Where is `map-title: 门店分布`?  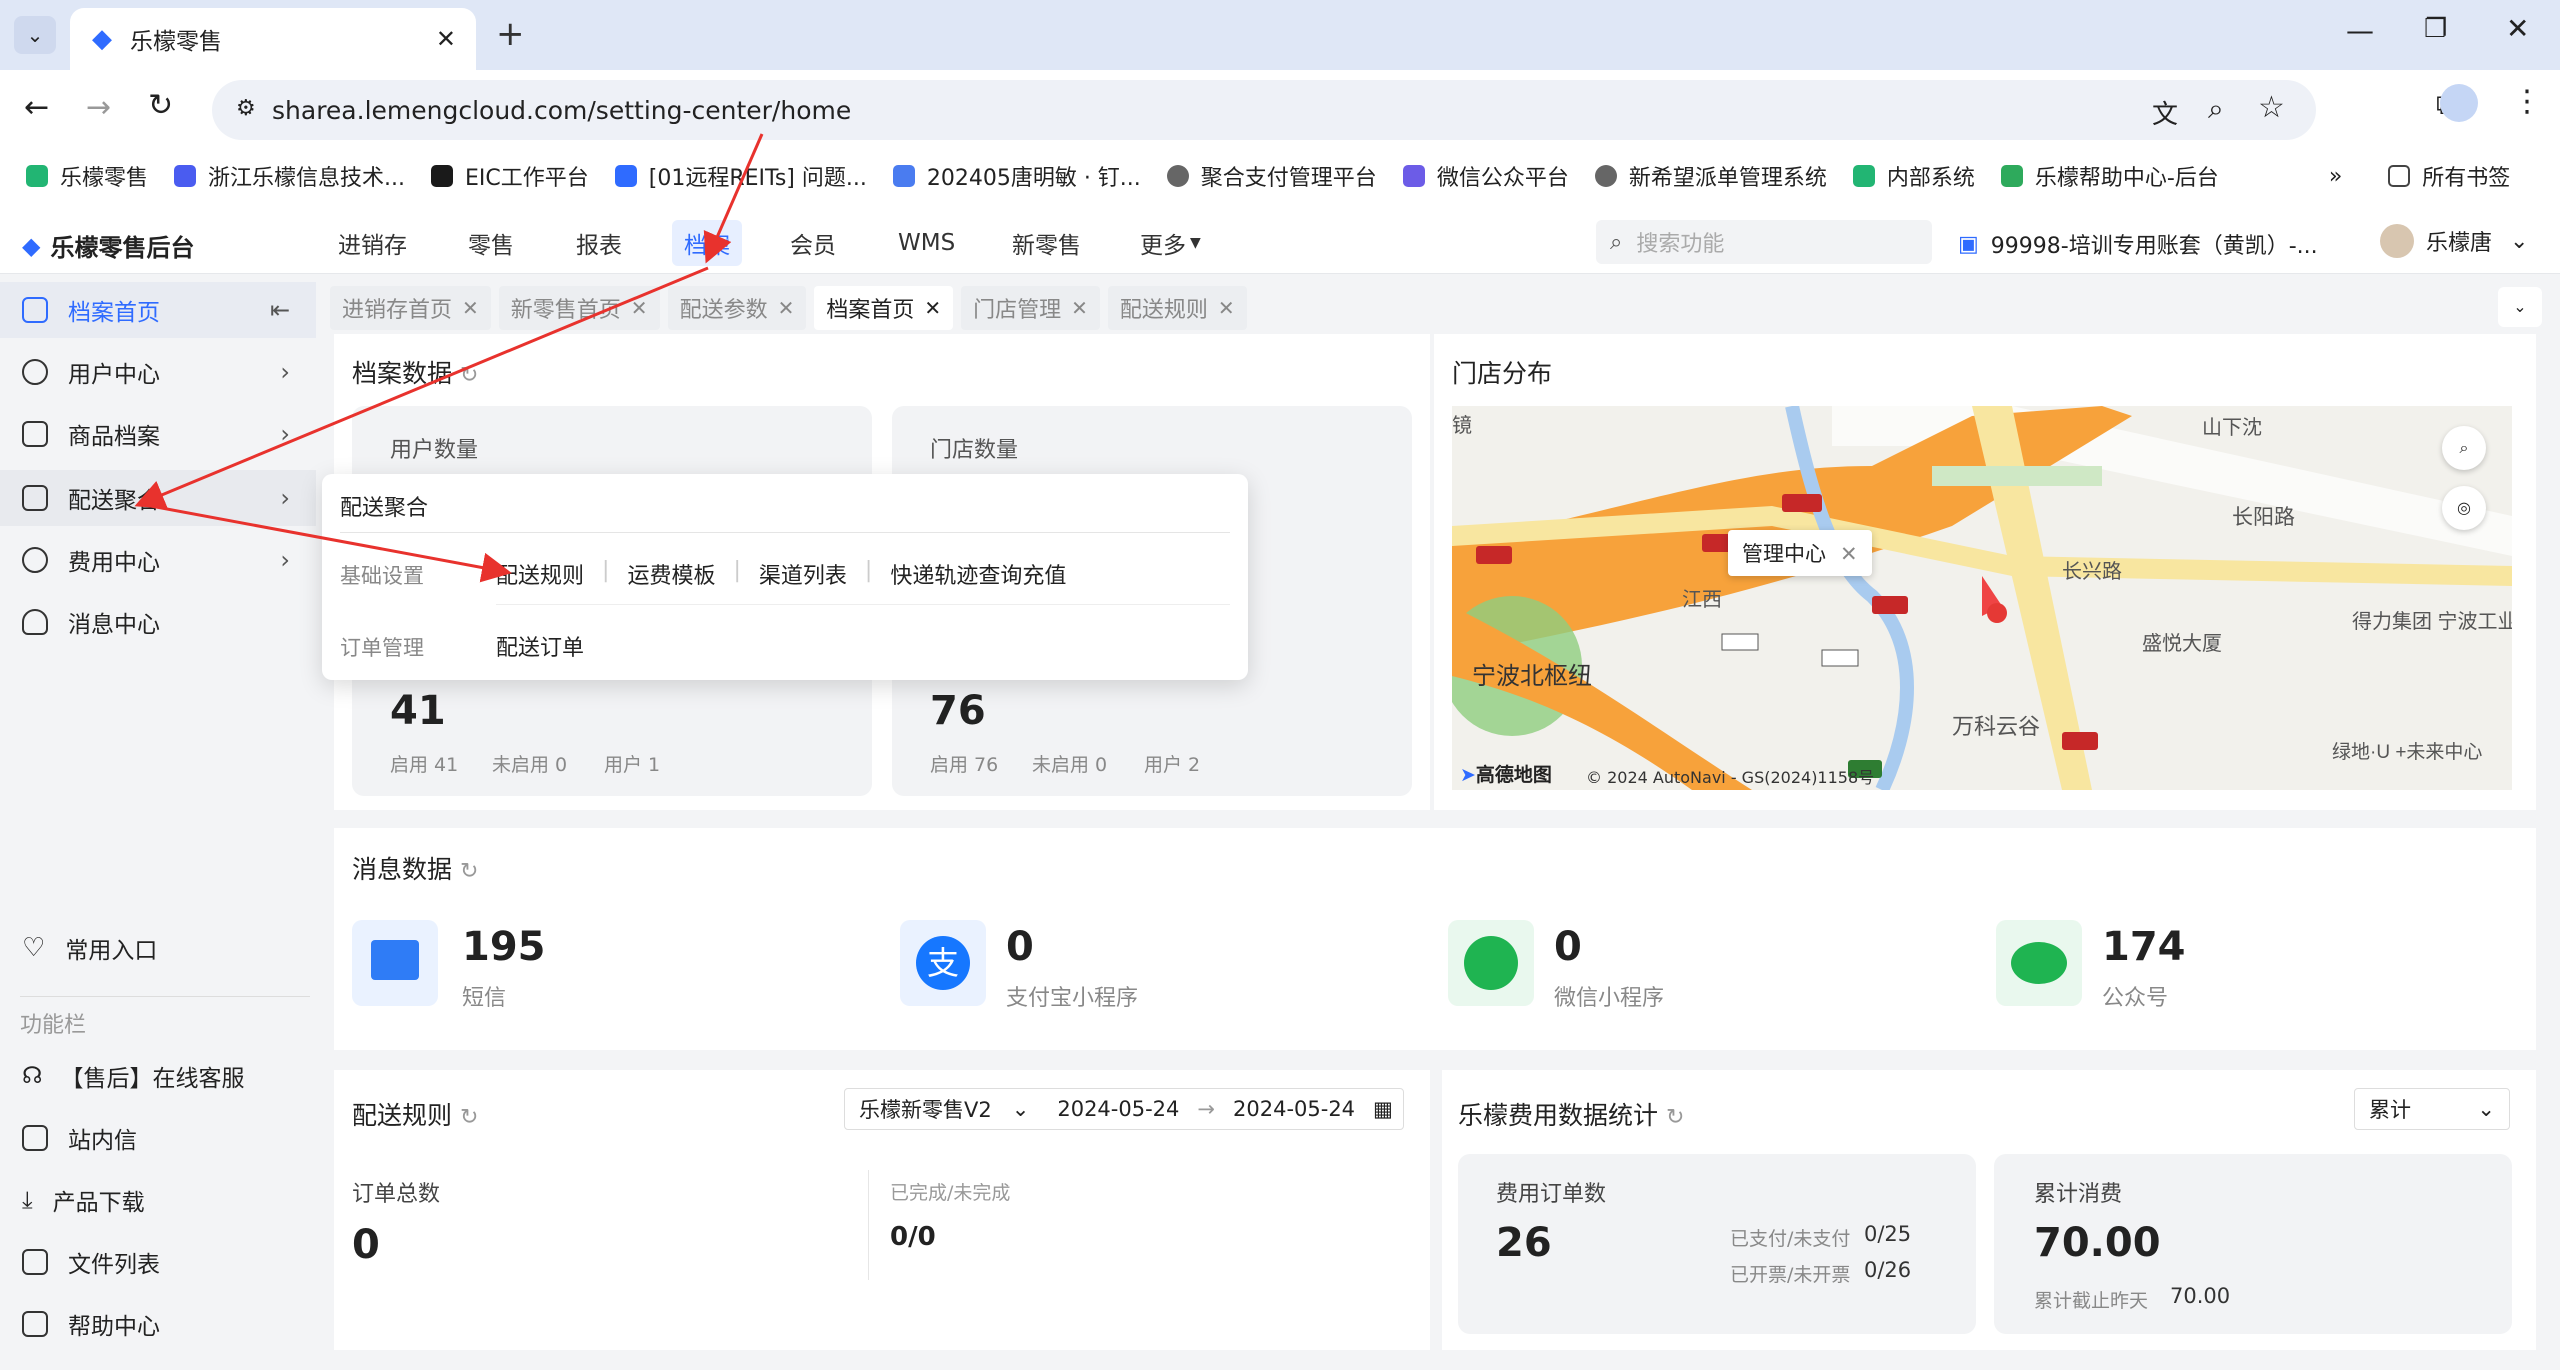
map-title: 门店分布 is located at coordinates (1502, 373).